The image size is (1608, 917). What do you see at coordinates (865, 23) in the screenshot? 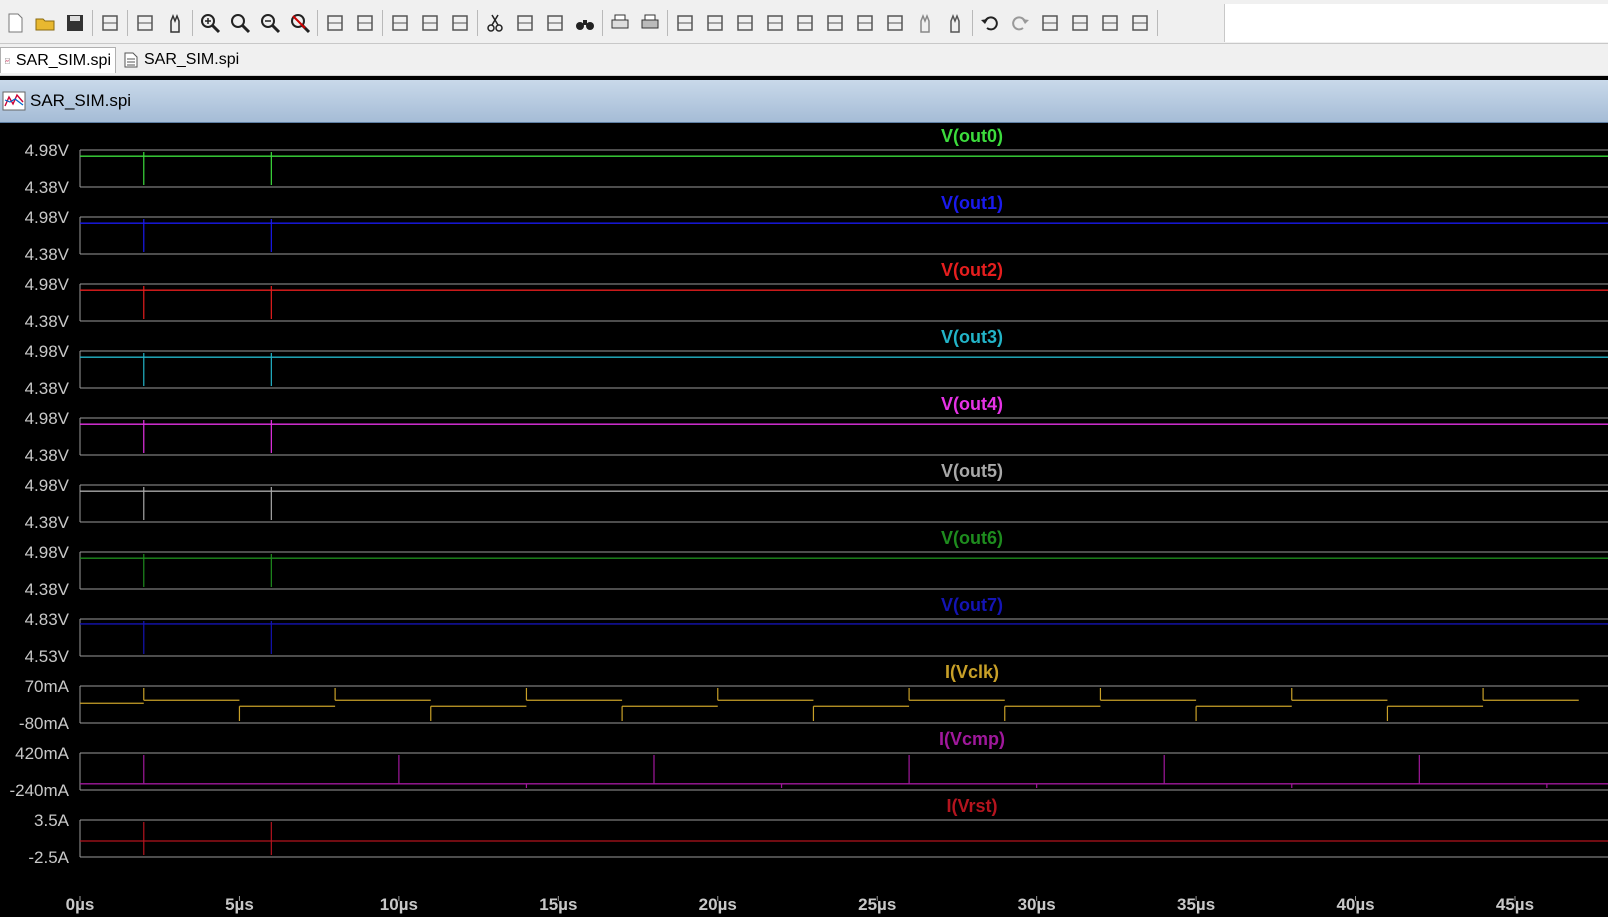
I see `diode-icon` at bounding box center [865, 23].